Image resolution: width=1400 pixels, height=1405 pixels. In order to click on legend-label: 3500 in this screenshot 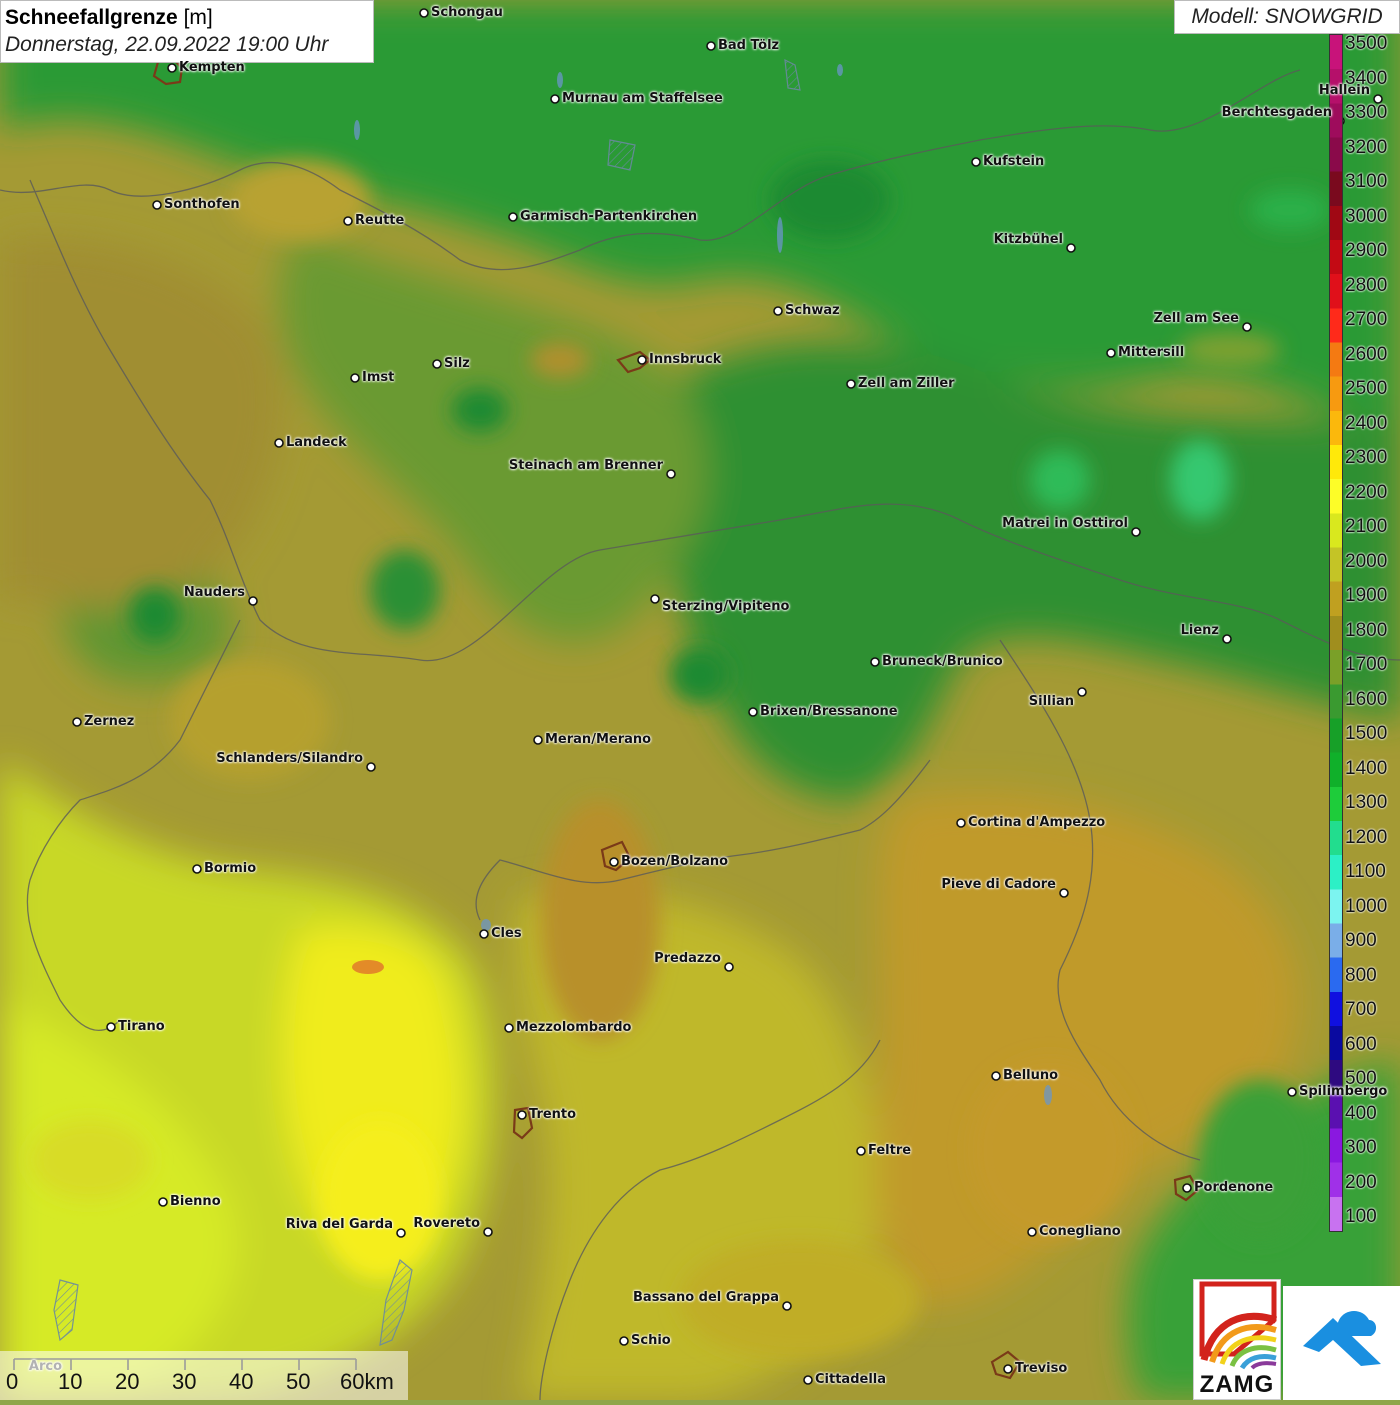, I will do `click(1366, 43)`.